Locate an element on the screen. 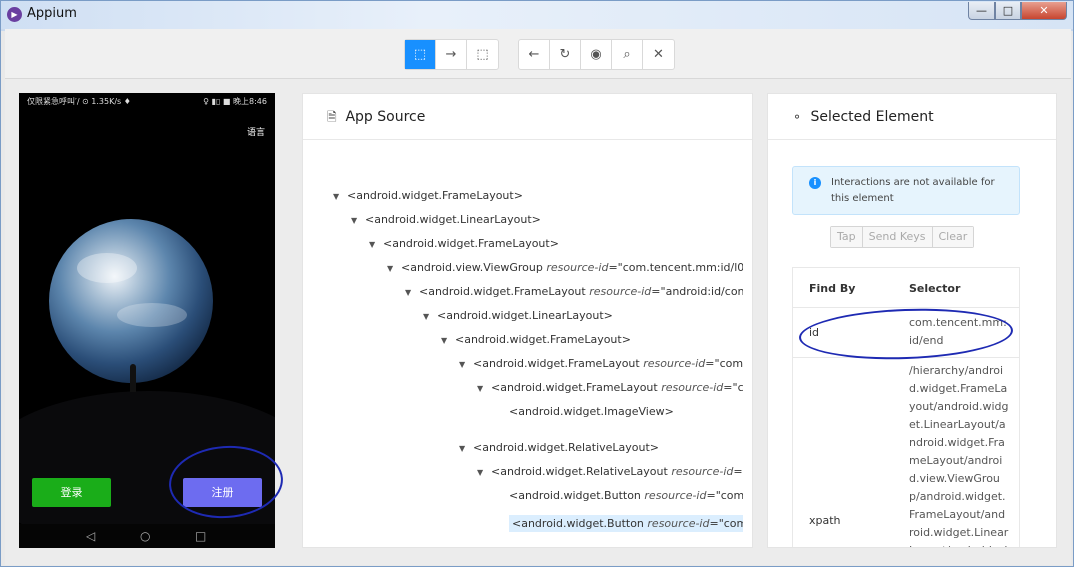  maximize-button: □ is located at coordinates (1008, 11).